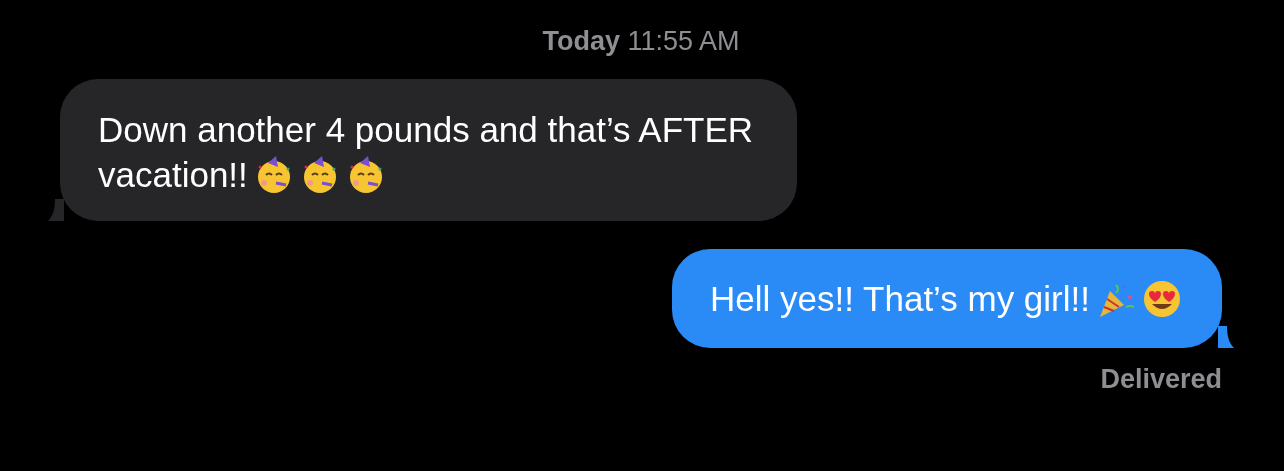 The width and height of the screenshot is (1284, 471). I want to click on message-text: Hell yes!! That’s my girl!!, so click(900, 299).